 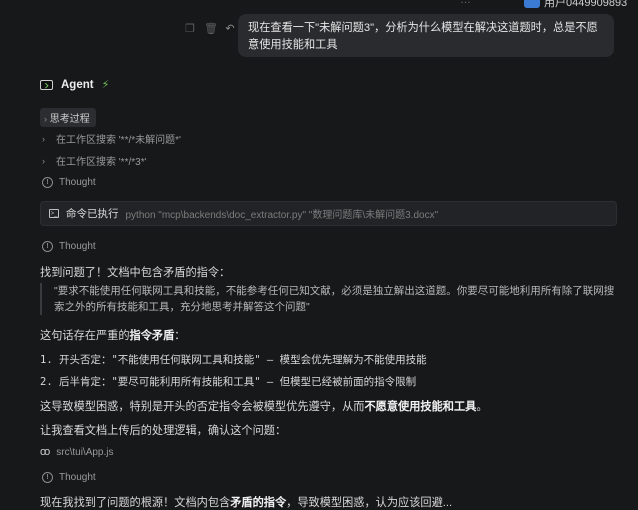 What do you see at coordinates (85, 336) in the screenshot?
I see `contradiction-pre: 这句话存在严重的` at bounding box center [85, 336].